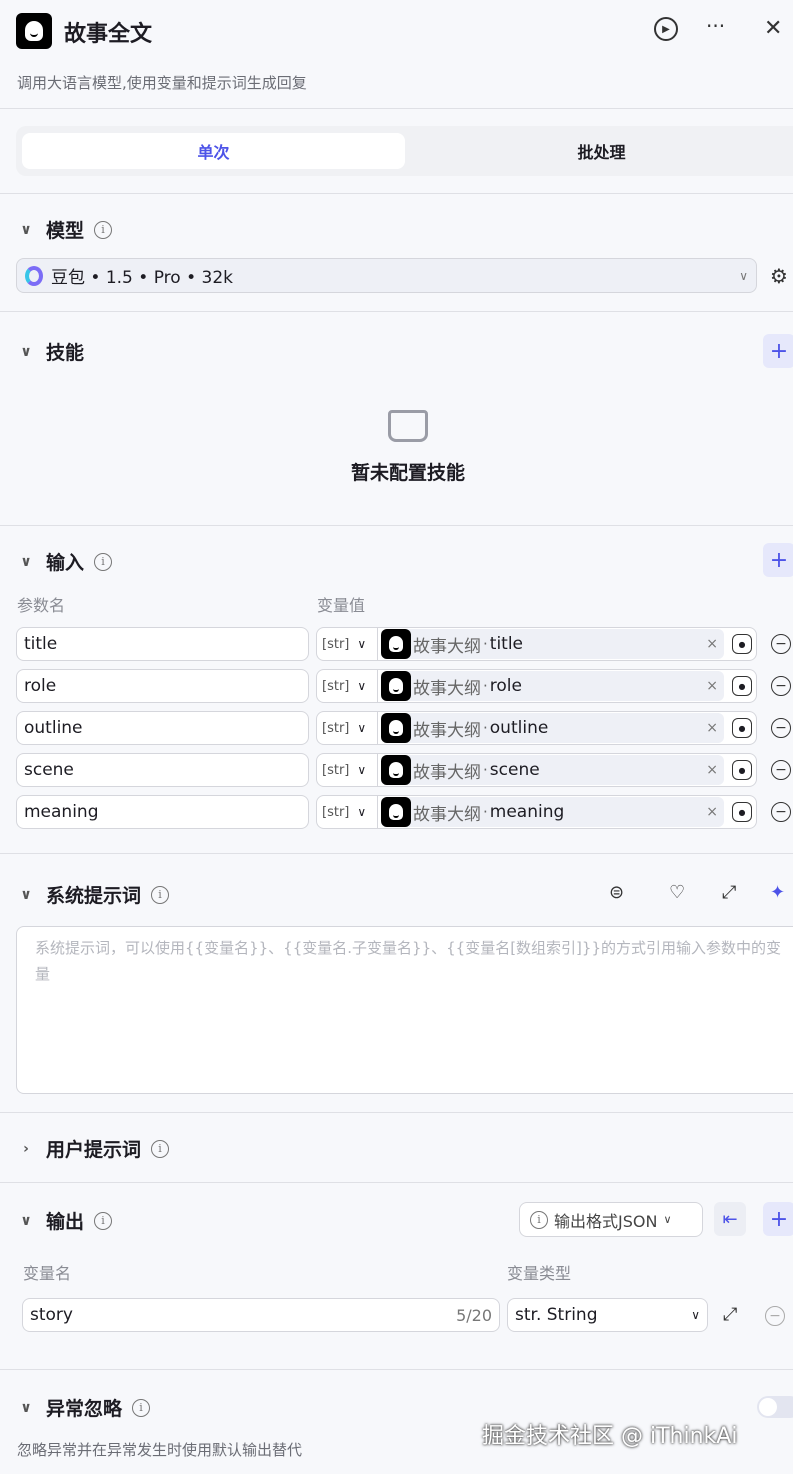  What do you see at coordinates (142, 278) in the screenshot?
I see `model-value: 豆包 • 1.5 • Pro • 32k` at bounding box center [142, 278].